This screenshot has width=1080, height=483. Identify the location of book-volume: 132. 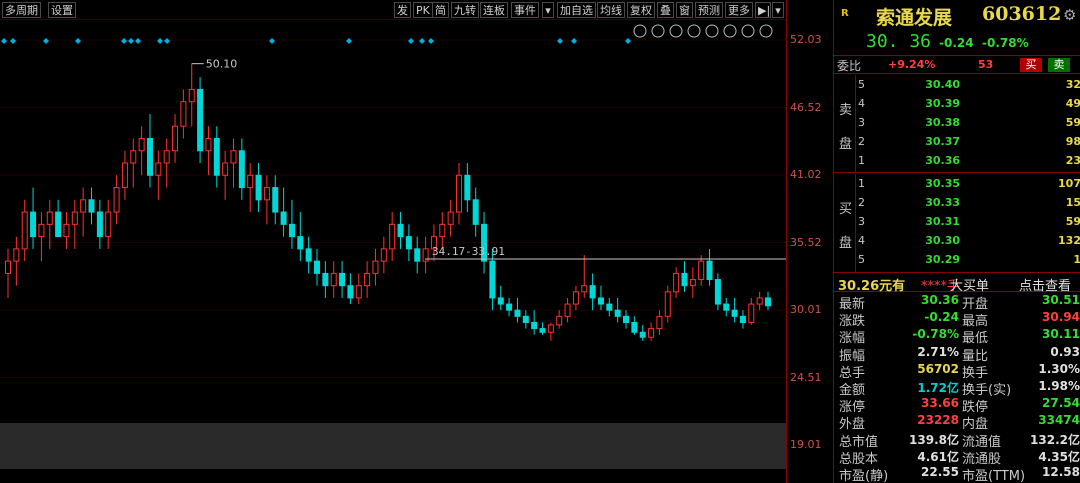
(1069, 240).